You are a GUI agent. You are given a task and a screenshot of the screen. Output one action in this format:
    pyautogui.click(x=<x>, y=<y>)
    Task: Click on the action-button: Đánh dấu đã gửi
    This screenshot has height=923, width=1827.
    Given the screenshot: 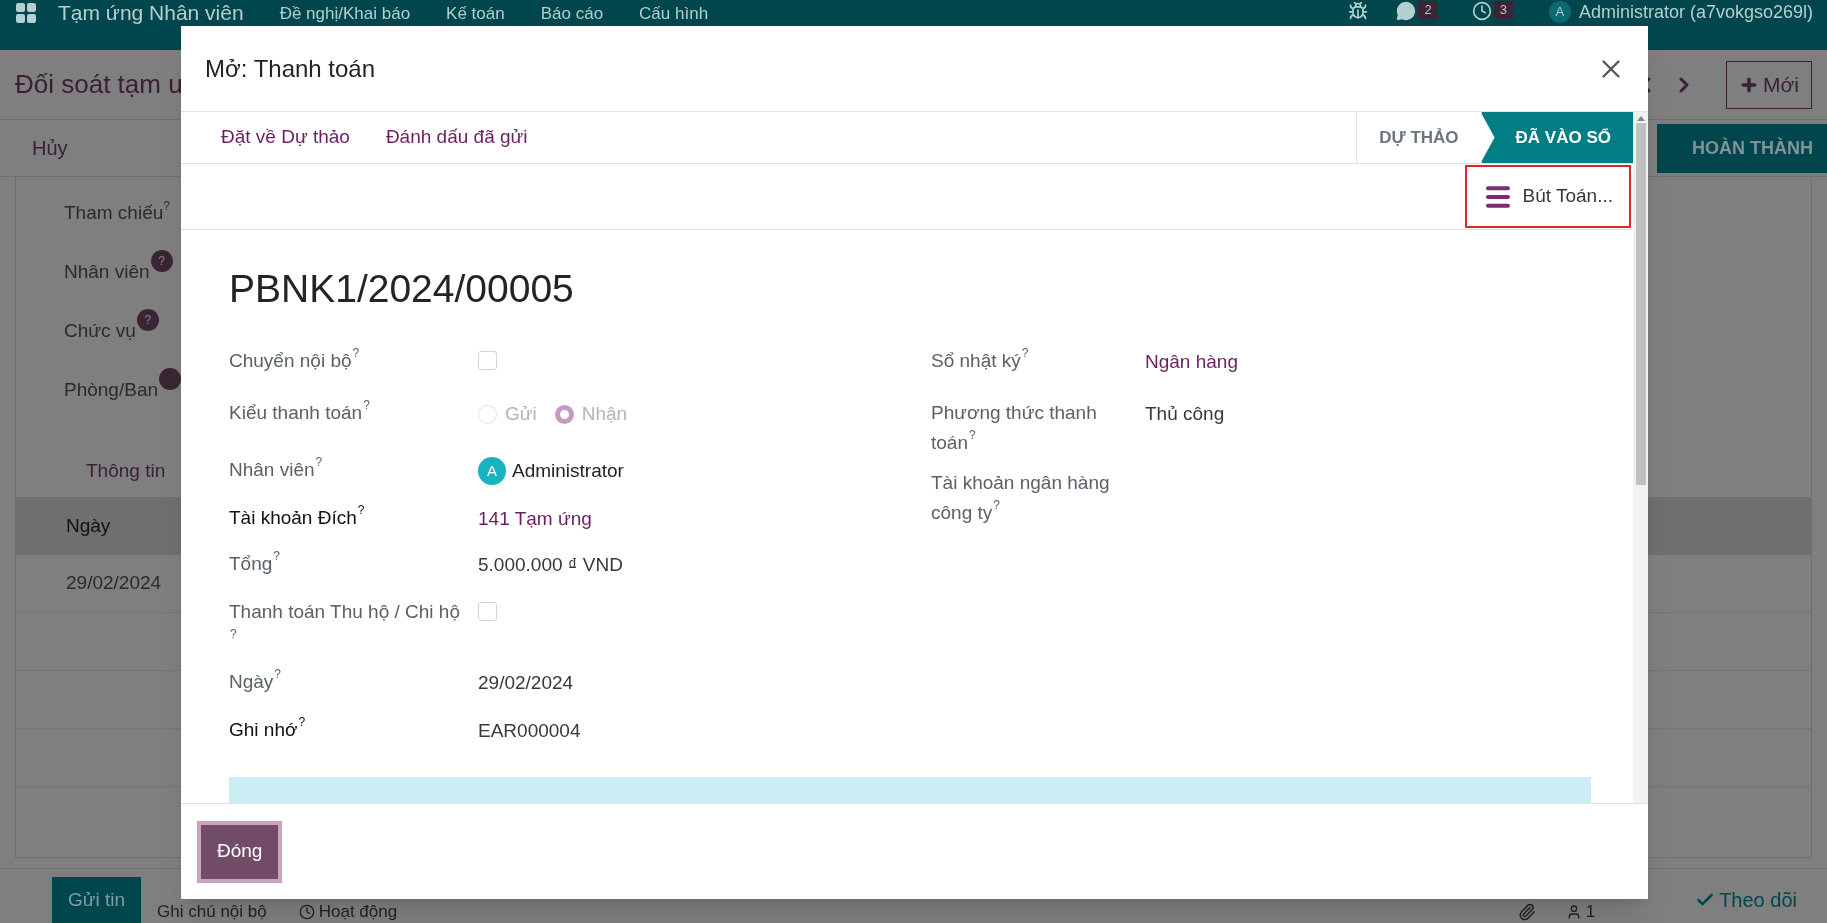 What is the action you would take?
    pyautogui.click(x=456, y=137)
    